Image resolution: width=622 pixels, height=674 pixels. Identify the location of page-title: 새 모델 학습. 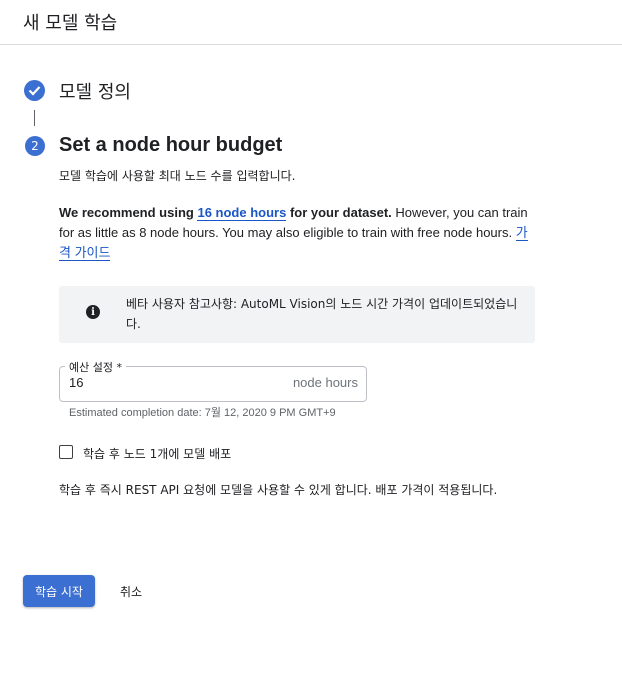
(70, 23).